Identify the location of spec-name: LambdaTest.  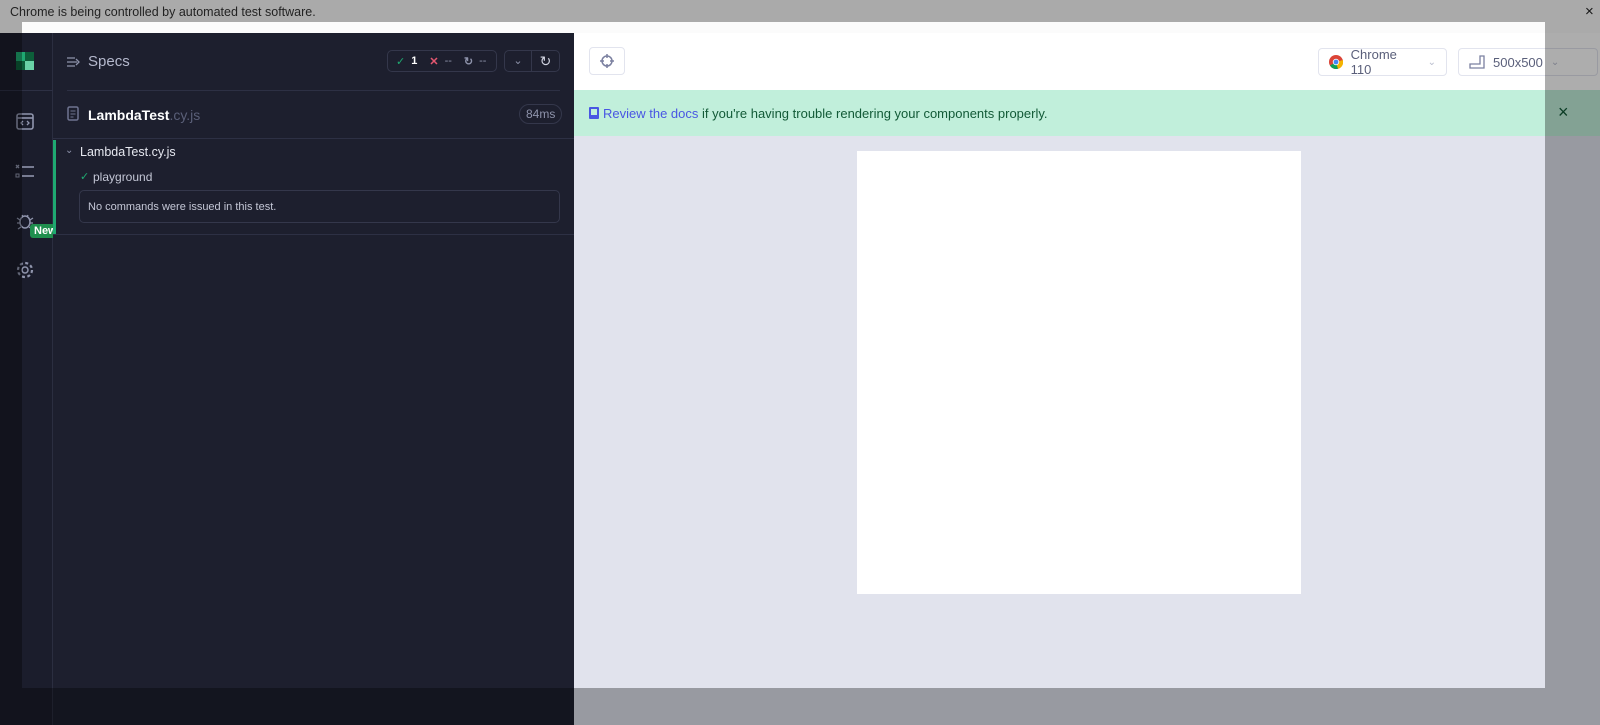
(129, 115).